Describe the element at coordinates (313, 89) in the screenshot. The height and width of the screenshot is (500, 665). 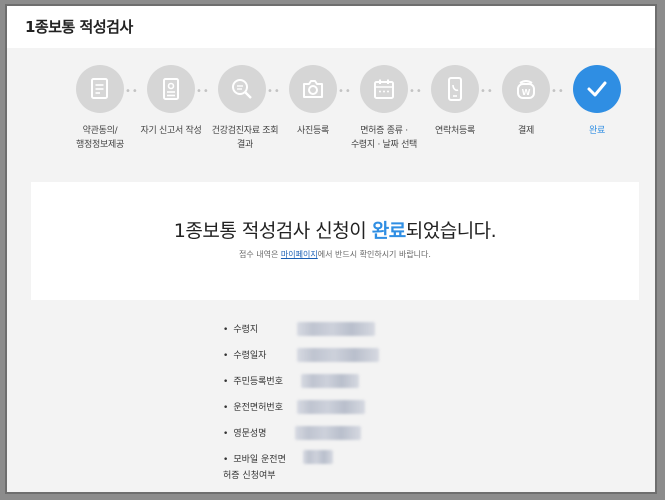
I see `camera-icon` at that location.